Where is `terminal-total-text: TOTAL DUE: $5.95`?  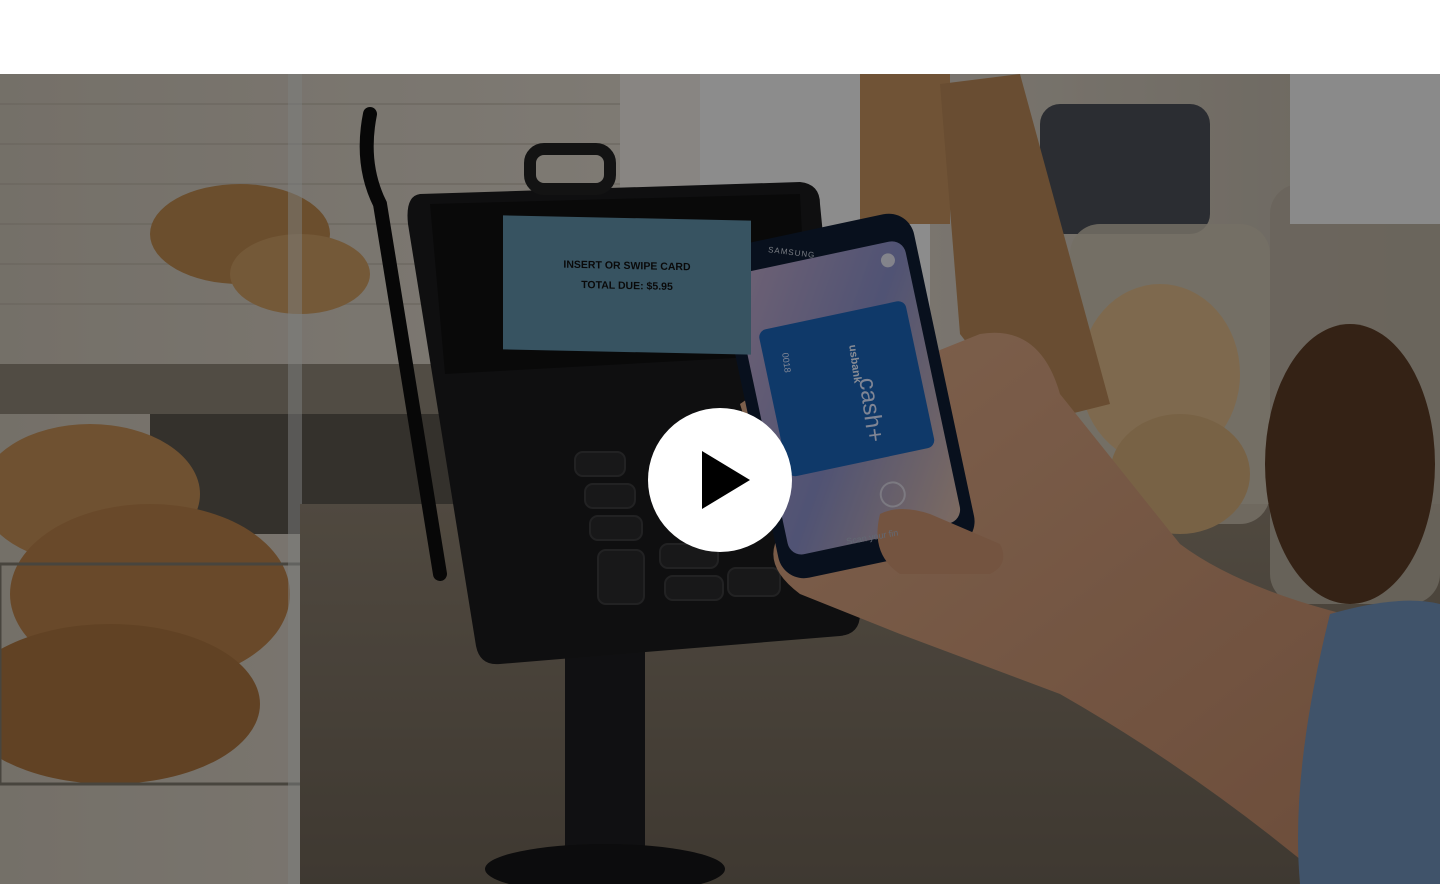
terminal-total-text: TOTAL DUE: $5.95 is located at coordinates (627, 286).